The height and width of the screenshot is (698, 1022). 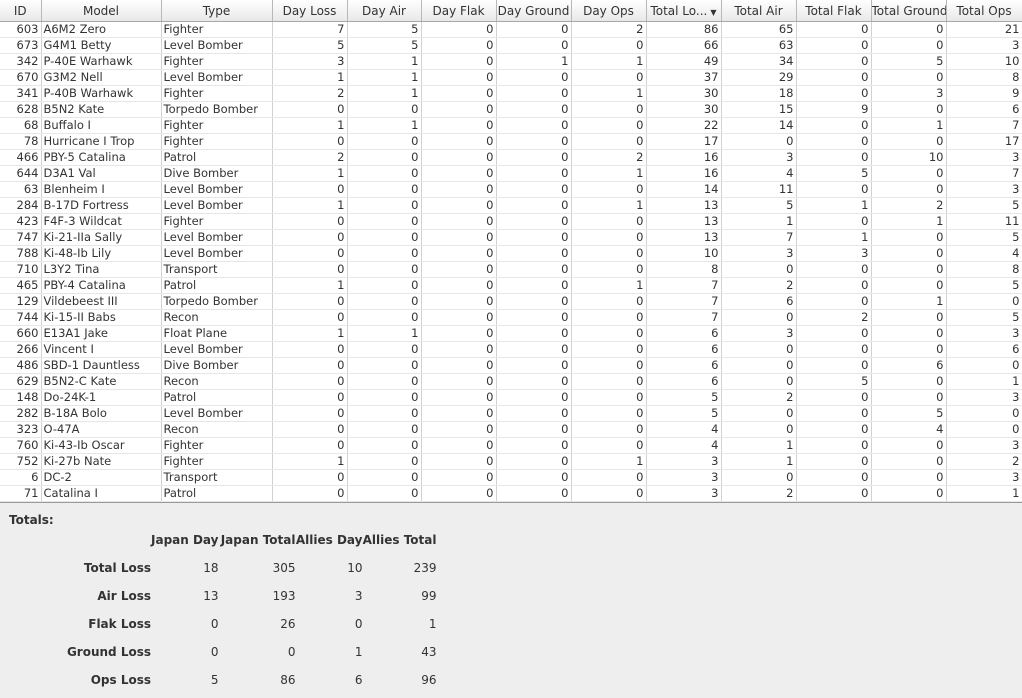 I want to click on column-header-total-flak: Total Flak, so click(x=834, y=11).